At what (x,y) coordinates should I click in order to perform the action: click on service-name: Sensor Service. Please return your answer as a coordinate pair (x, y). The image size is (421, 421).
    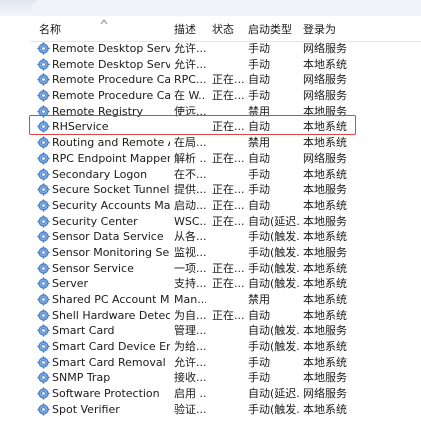
    Looking at the image, I should click on (93, 268).